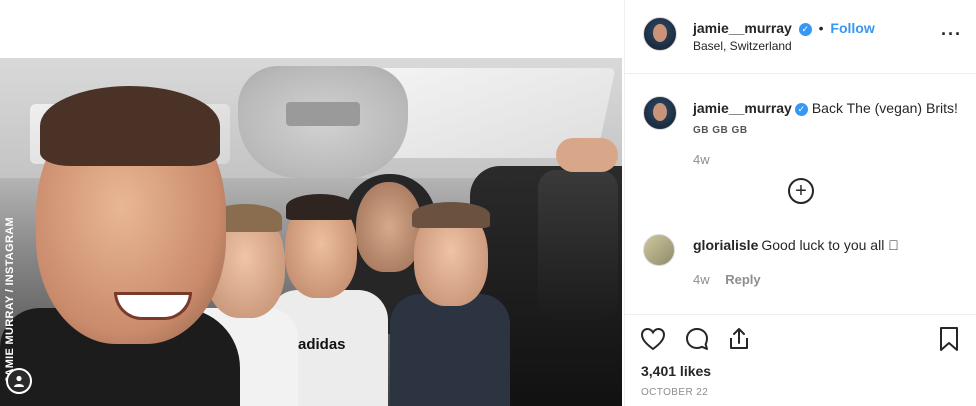 Image resolution: width=976 pixels, height=406 pixels. Describe the element at coordinates (674, 392) in the screenshot. I see `post-date: OCTOBER 22` at that location.